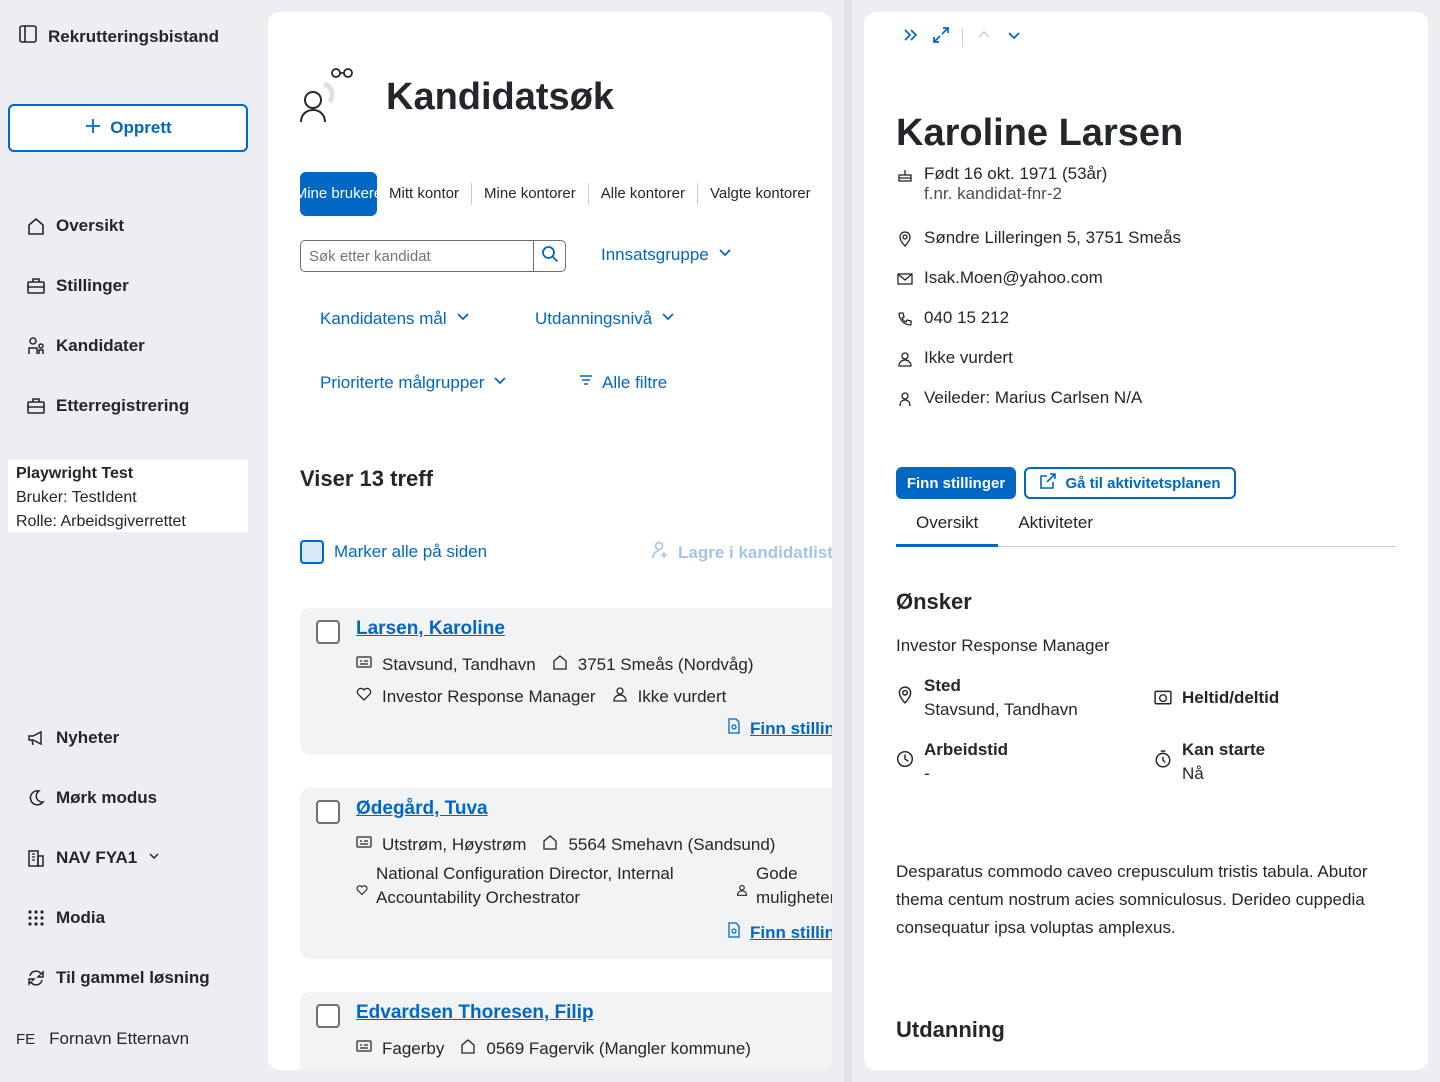  I want to click on heart-hand-icon, so click(364, 696).